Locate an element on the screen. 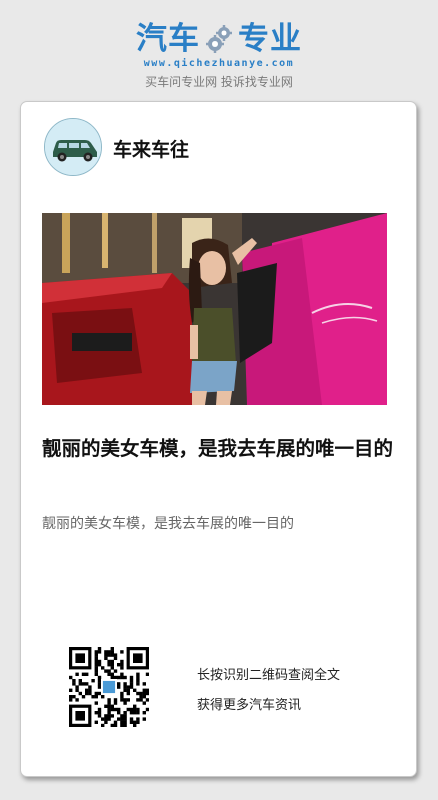 This screenshot has height=800, width=438. site-domain: www.qichezhuanye.com is located at coordinates (219, 63).